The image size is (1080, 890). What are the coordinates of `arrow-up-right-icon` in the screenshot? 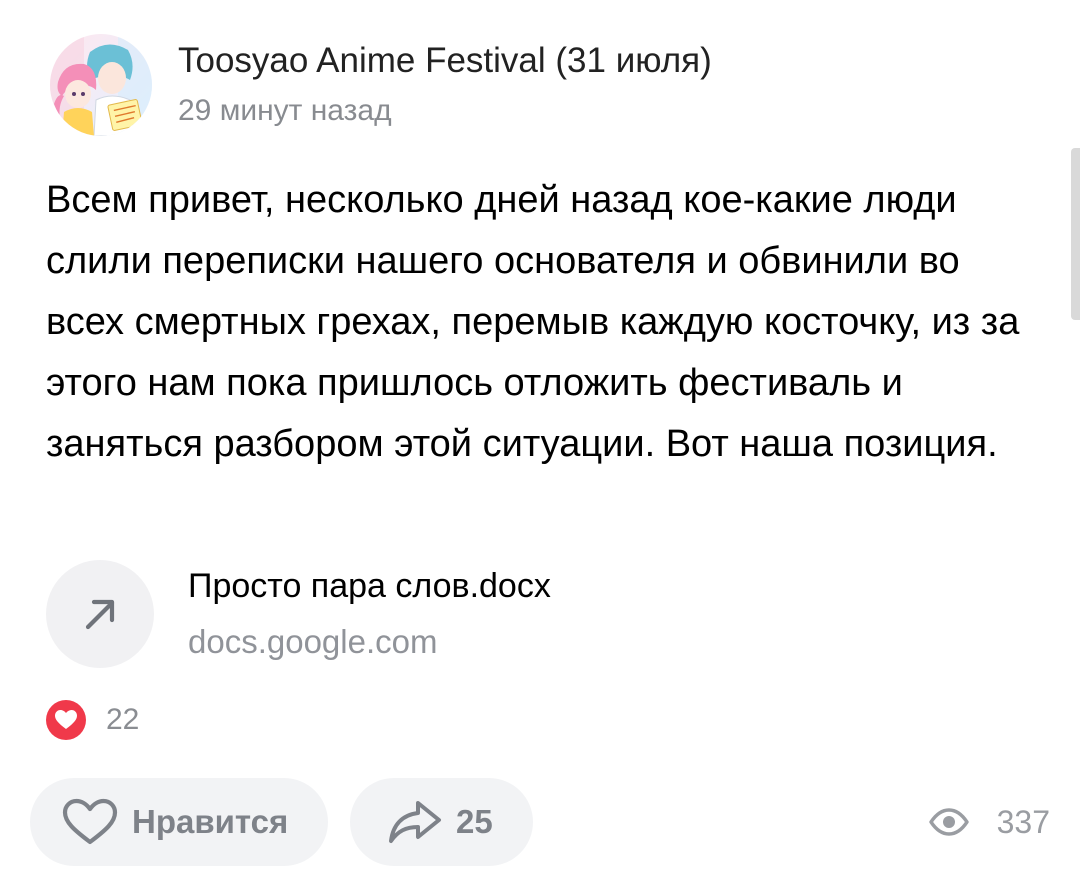 It's located at (100, 614).